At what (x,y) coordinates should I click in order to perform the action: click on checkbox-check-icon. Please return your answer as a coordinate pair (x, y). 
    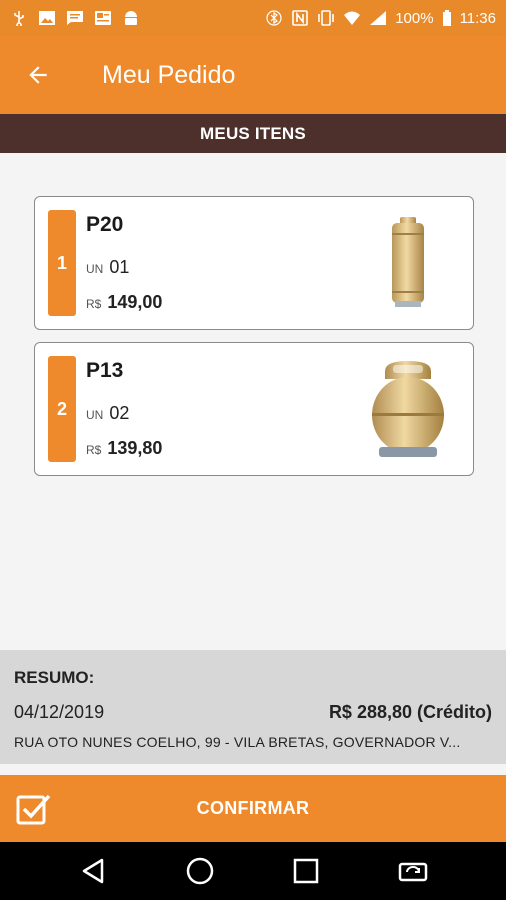
    Looking at the image, I should click on (33, 809).